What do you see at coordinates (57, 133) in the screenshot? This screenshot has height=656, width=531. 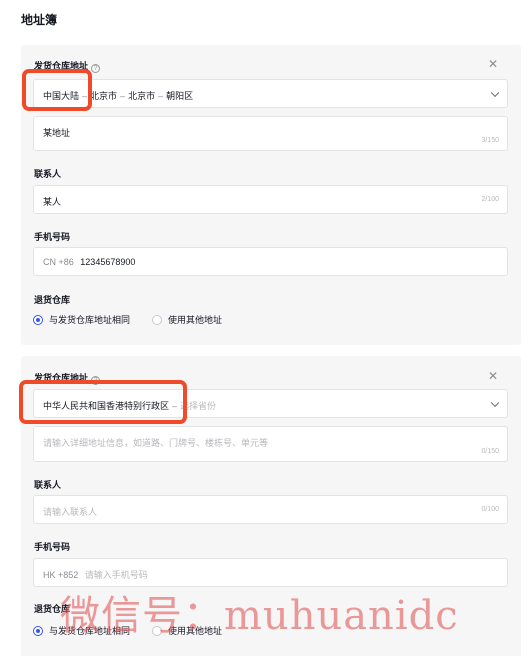 I see `address-detail-value: 某地址` at bounding box center [57, 133].